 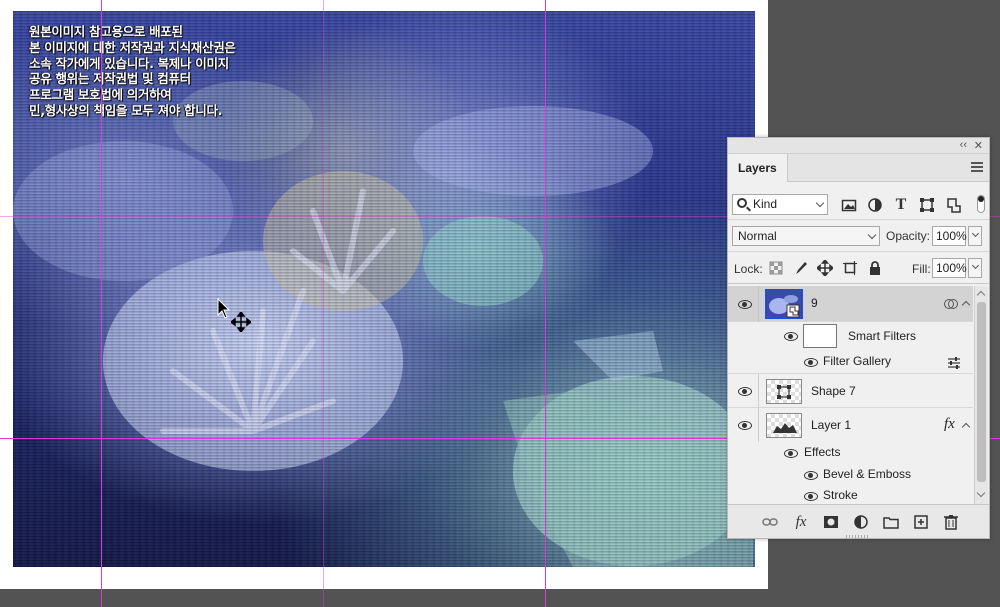 I want to click on lock-image-pixels-icon, so click(x=801, y=268).